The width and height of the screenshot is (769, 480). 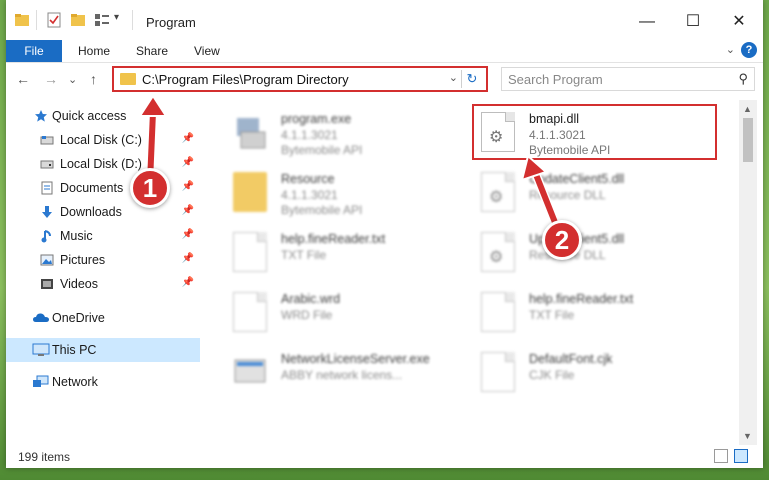 I want to click on customize-toolbar-chevron-icon: ▾, so click(x=116, y=17).